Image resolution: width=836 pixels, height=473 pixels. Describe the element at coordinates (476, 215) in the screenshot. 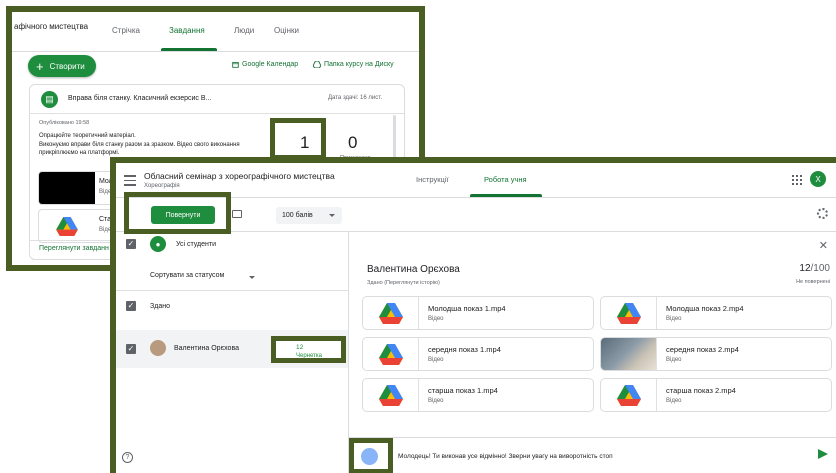

I see `toolbar: Повернути 100 балів` at that location.